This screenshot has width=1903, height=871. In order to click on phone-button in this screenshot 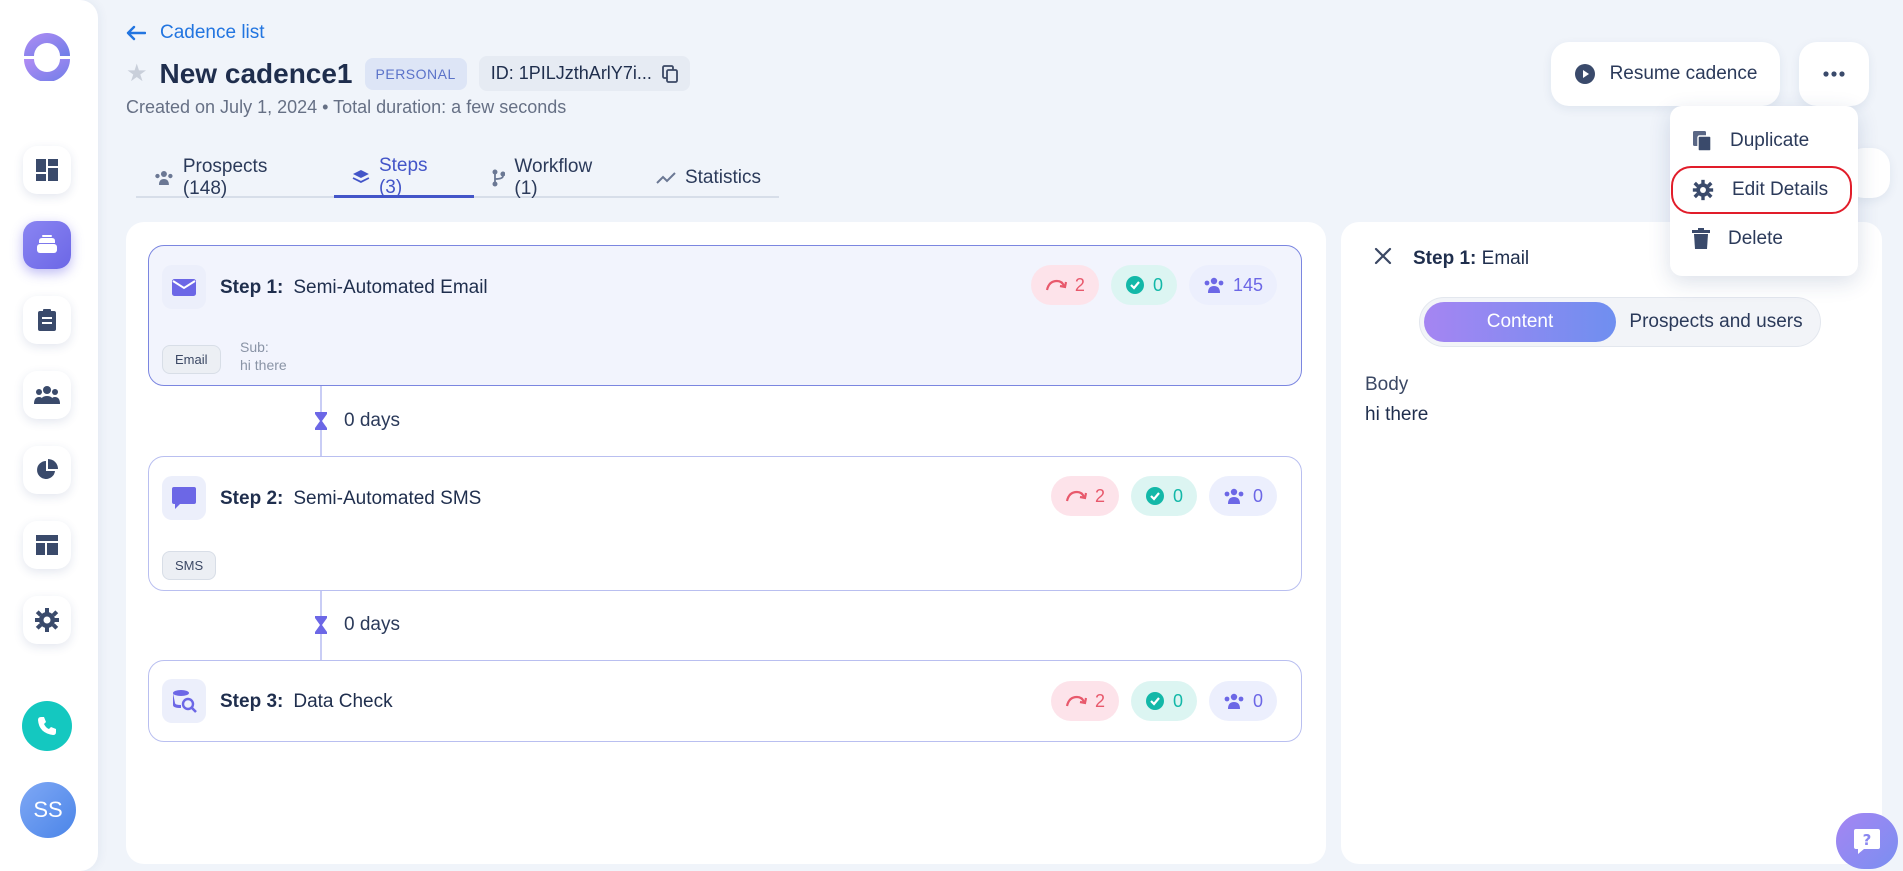, I will do `click(47, 726)`.